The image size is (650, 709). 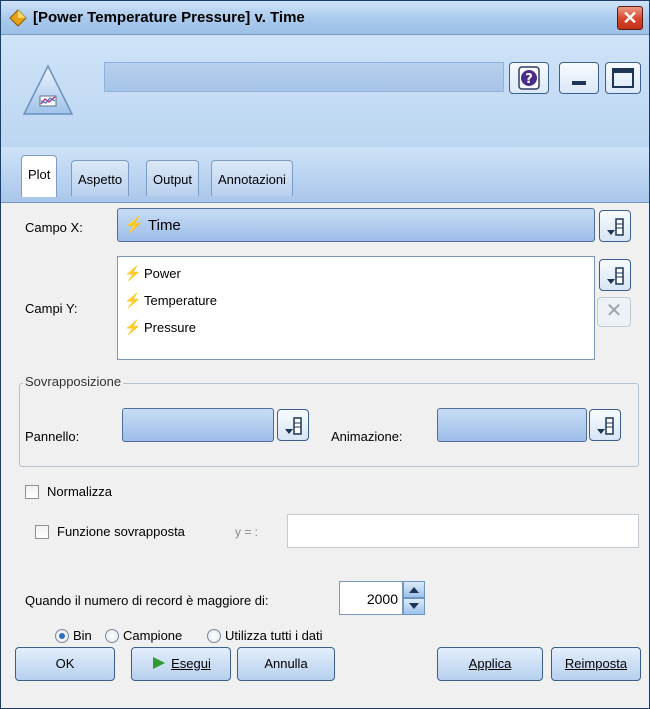 What do you see at coordinates (214, 636) in the screenshot?
I see `all-data-radio` at bounding box center [214, 636].